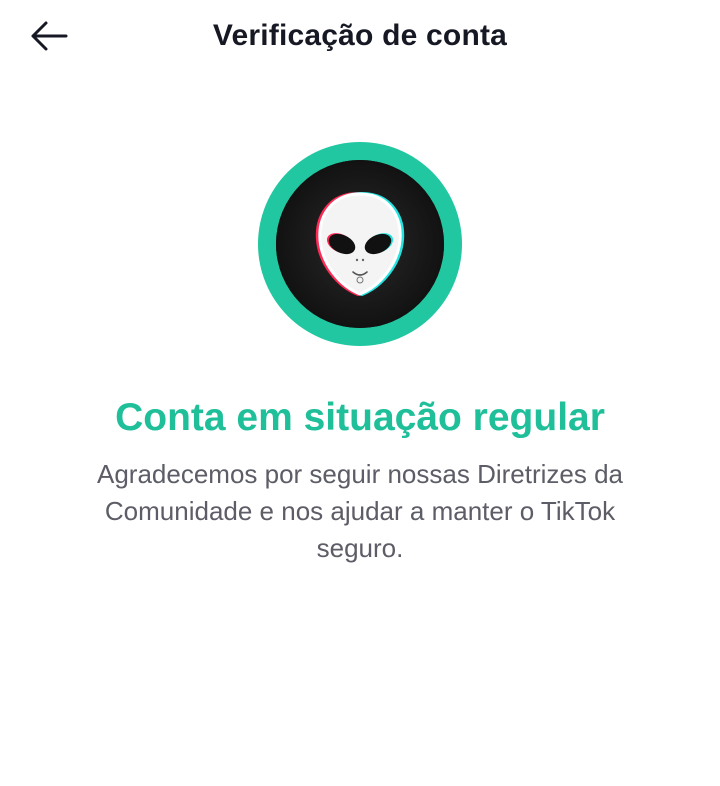 The image size is (720, 786). I want to click on header-bar: Verificação de conta, so click(360, 36).